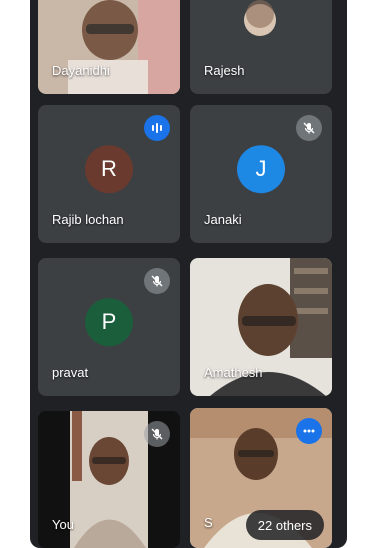  I want to click on participant-tile-dayanidhi: Dayanidhi, so click(109, 47).